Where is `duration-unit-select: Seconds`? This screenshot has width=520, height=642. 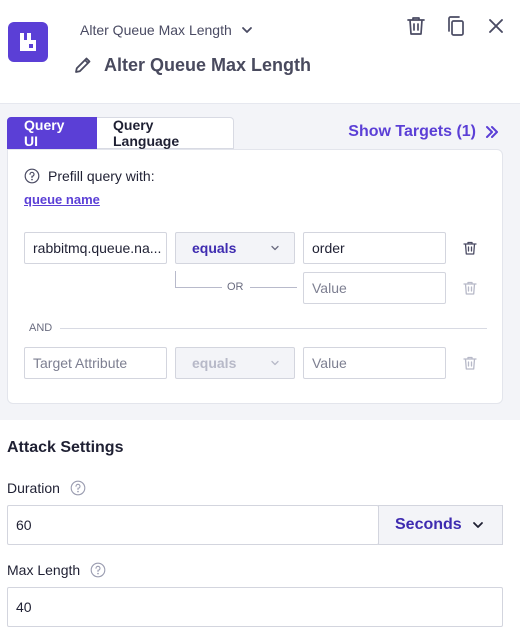
duration-unit-select: Seconds is located at coordinates (440, 525).